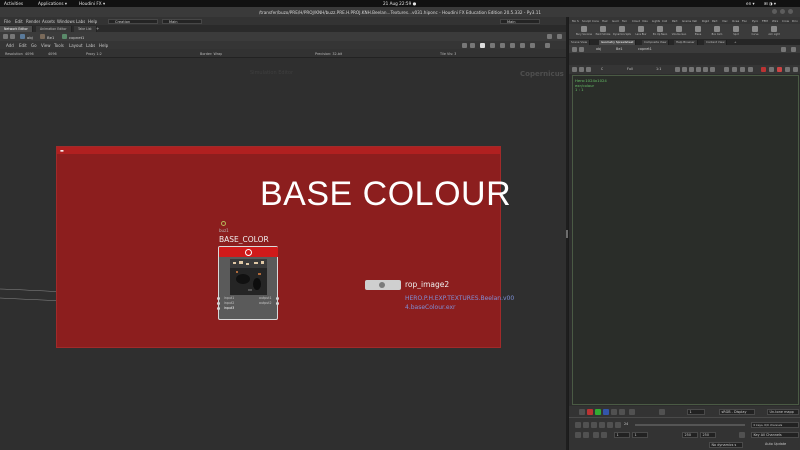 This screenshot has width=800, height=450. Describe the element at coordinates (725, 21) in the screenshot. I see `shelf-tab: Visc` at that location.